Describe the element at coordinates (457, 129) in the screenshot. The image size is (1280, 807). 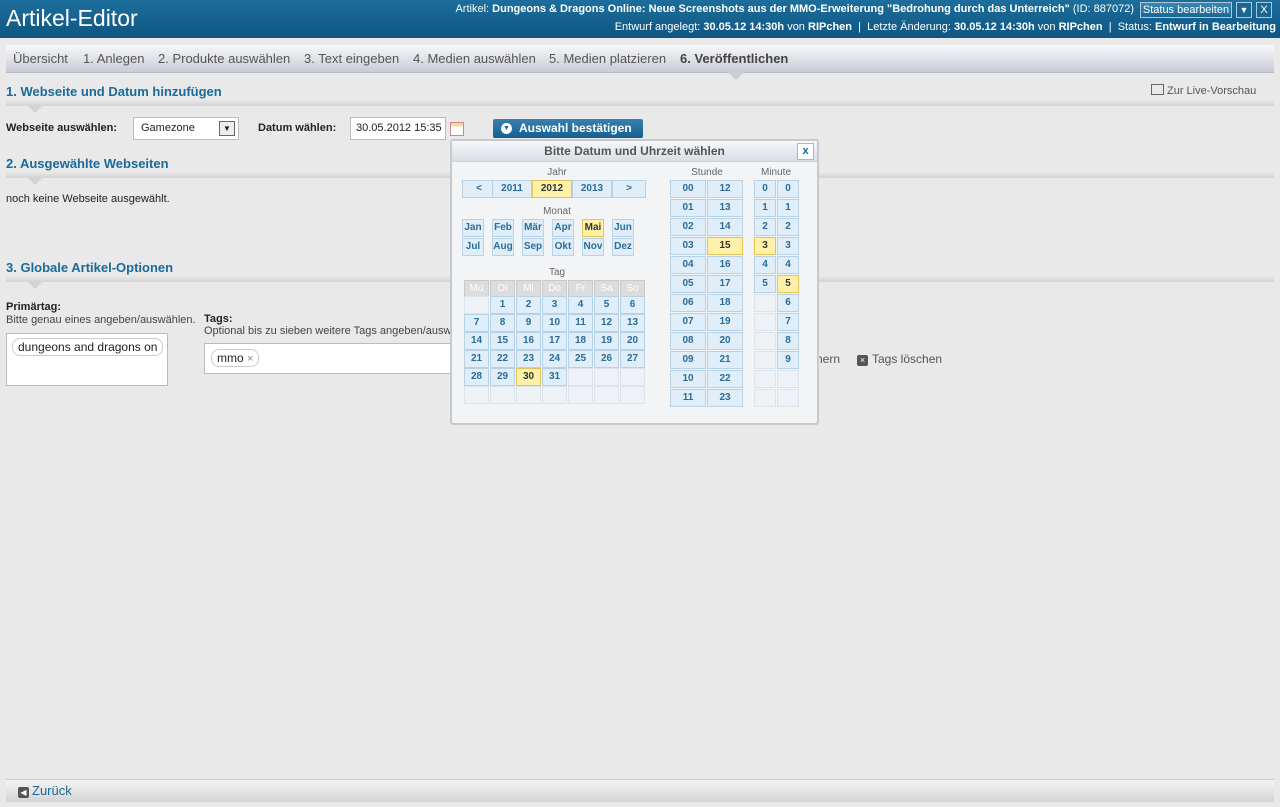
I see `calendar-icon` at that location.